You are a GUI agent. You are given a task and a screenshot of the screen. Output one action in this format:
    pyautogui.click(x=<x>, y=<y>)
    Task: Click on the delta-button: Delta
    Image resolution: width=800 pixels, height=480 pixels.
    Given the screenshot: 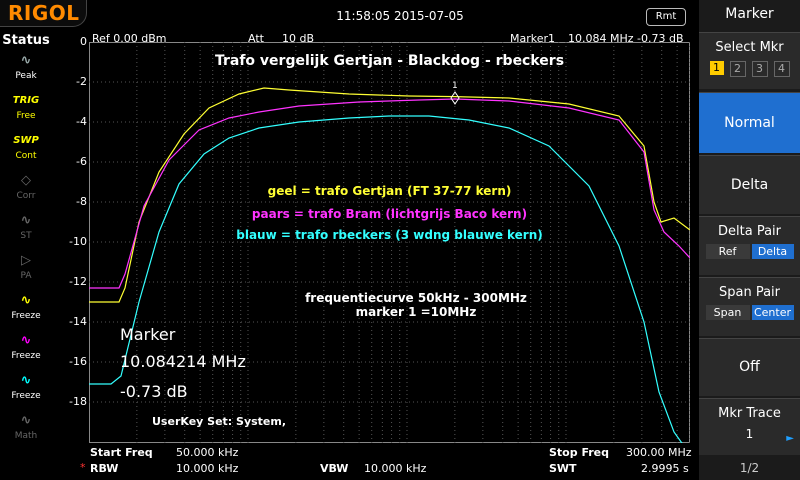 What is the action you would take?
    pyautogui.click(x=749, y=184)
    